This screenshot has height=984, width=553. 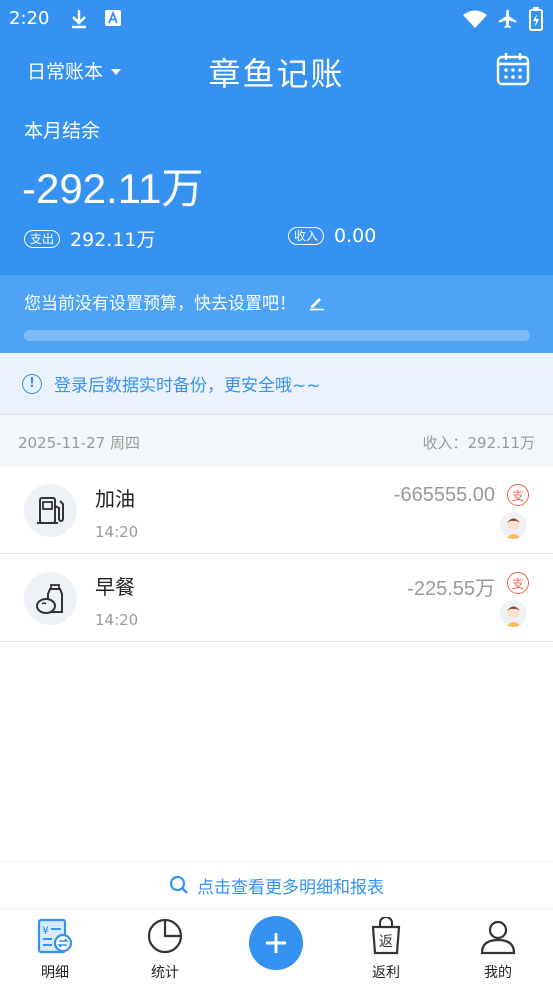 What do you see at coordinates (276, 441) in the screenshot?
I see `day-group-header: 2025-11-27 周四 收入：292.11万` at bounding box center [276, 441].